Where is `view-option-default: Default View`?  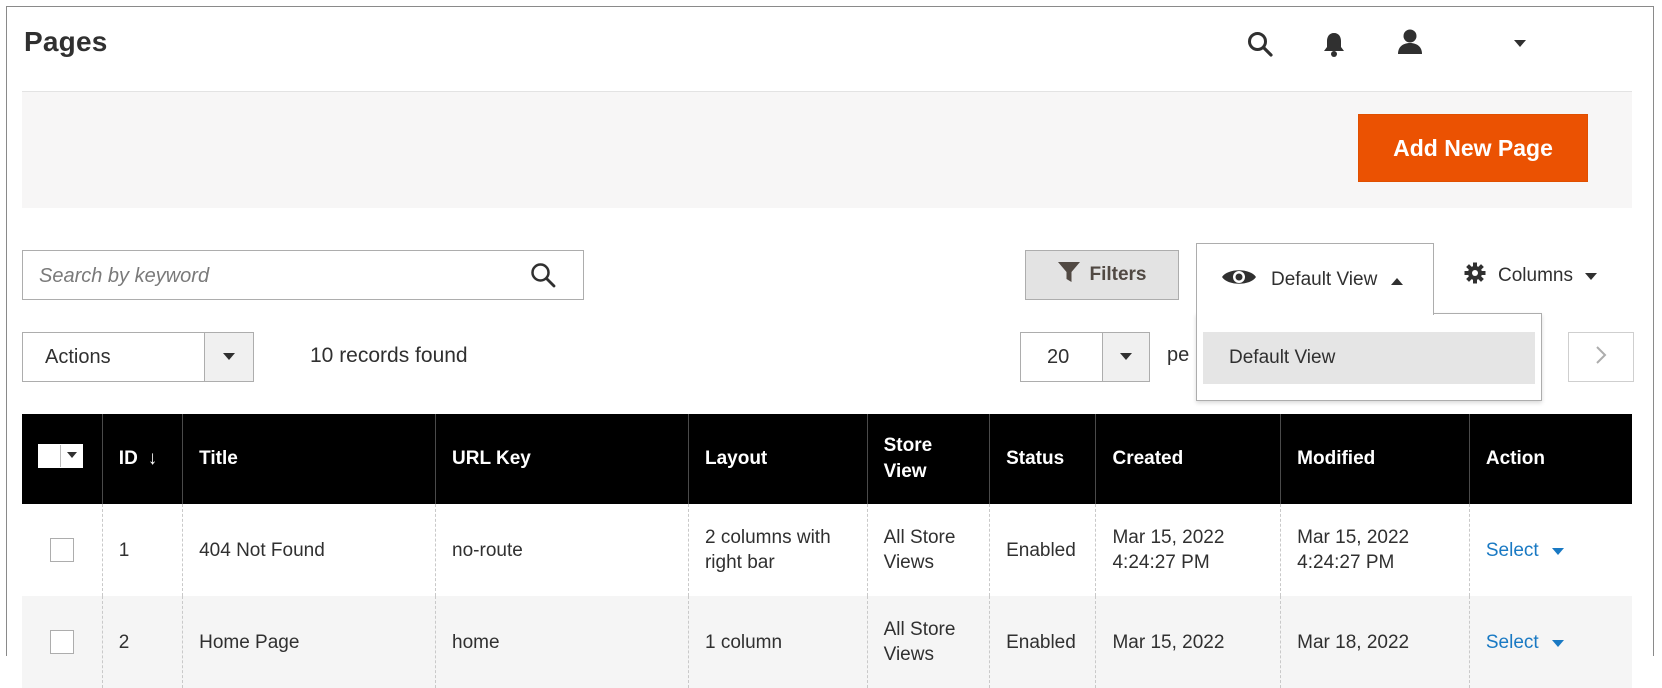
view-option-default: Default View is located at coordinates (1369, 358).